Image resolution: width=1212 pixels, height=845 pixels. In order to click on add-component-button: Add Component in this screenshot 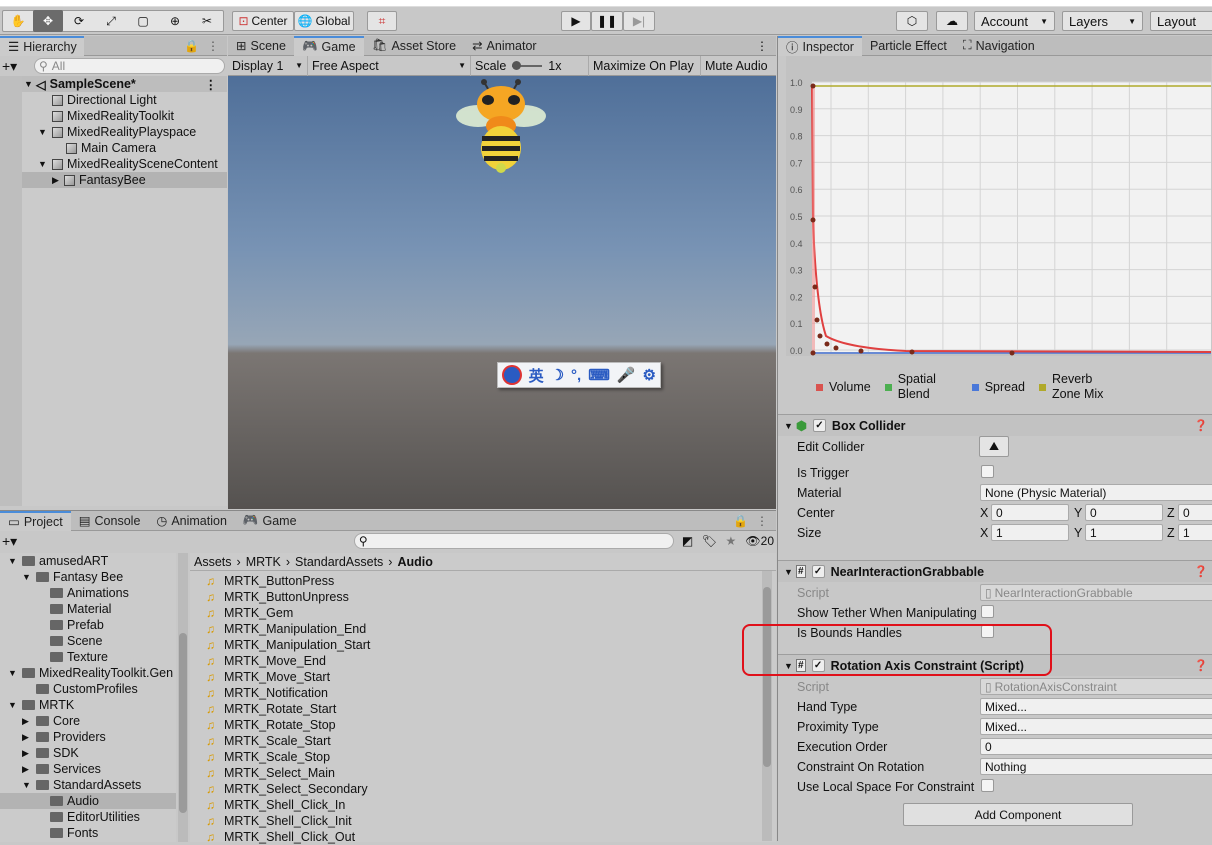, I will do `click(1018, 814)`.